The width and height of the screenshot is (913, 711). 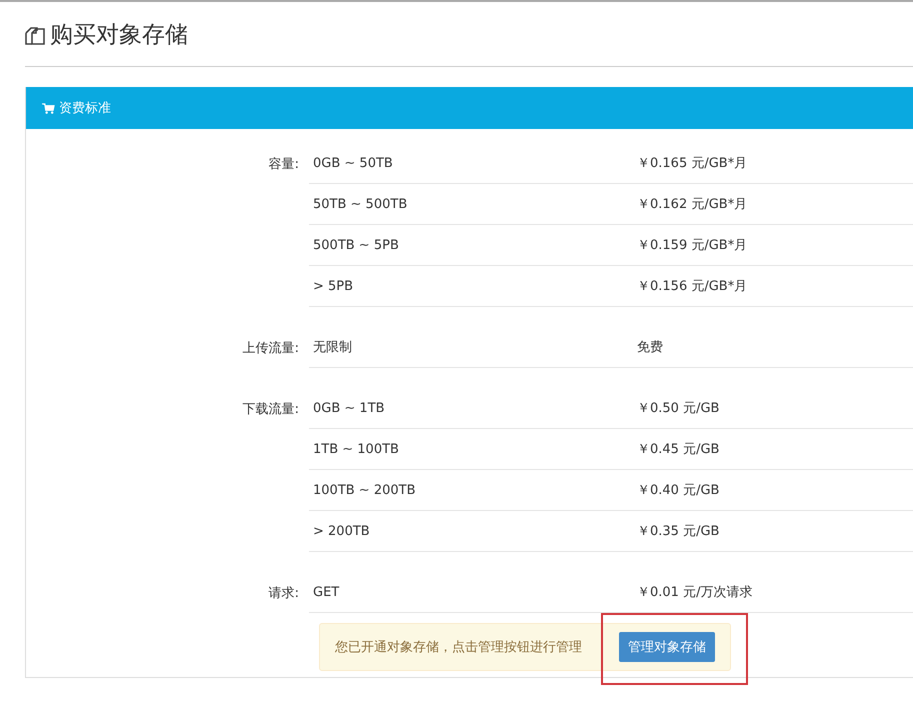 What do you see at coordinates (667, 647) in the screenshot?
I see `manage-button: 管理对象存储` at bounding box center [667, 647].